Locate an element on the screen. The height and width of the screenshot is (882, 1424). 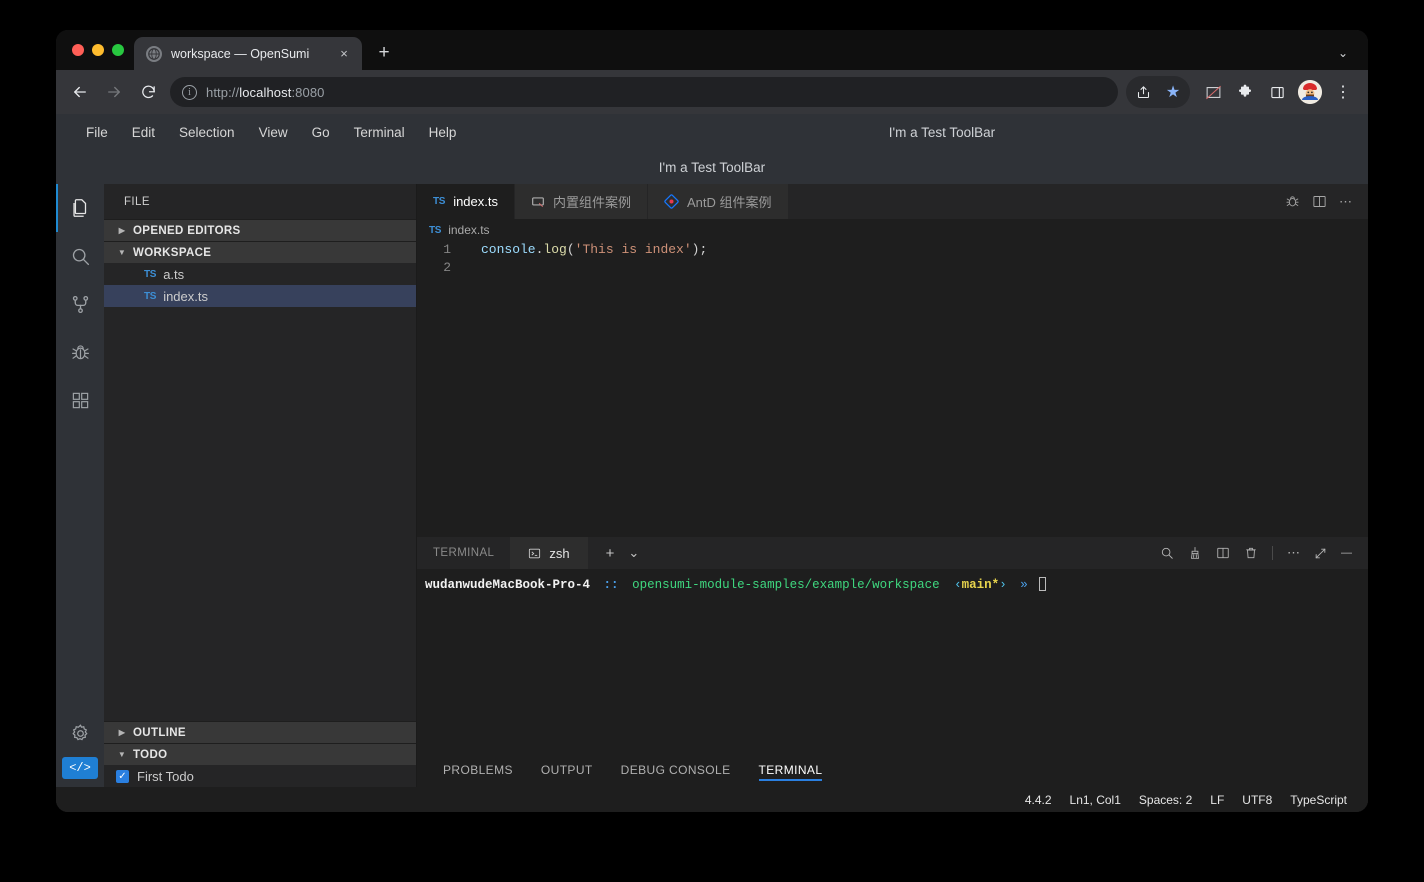
panel-tab-problems: PROBLEMS is located at coordinates (478, 770).